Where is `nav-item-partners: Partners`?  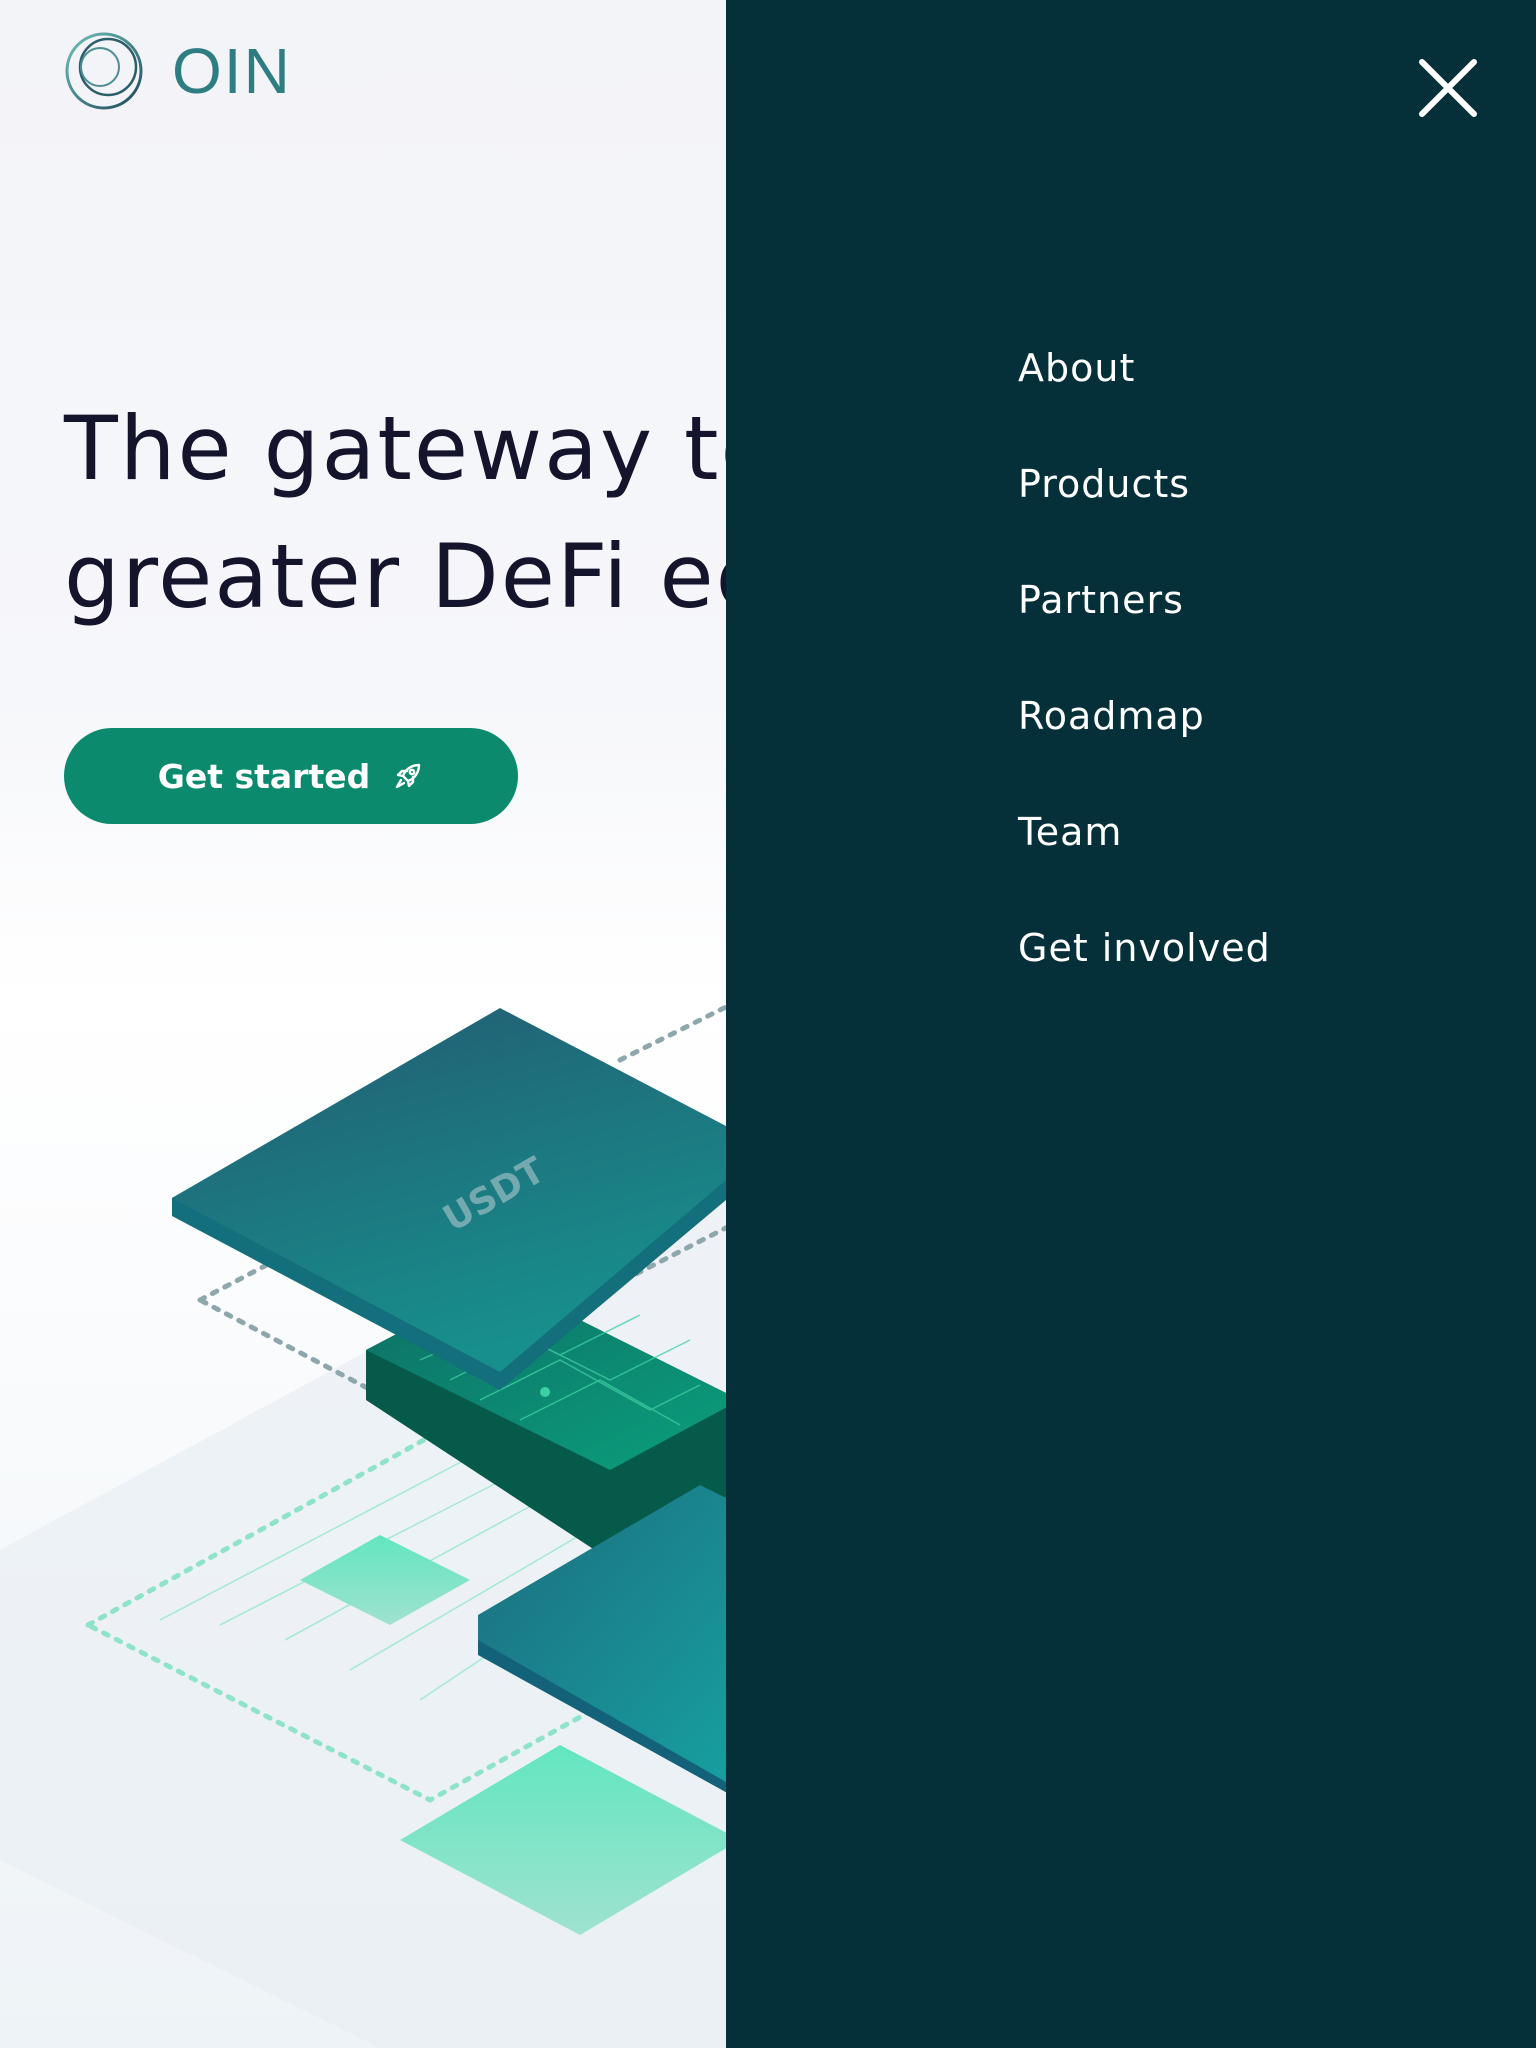 nav-item-partners: Partners is located at coordinates (1144, 632).